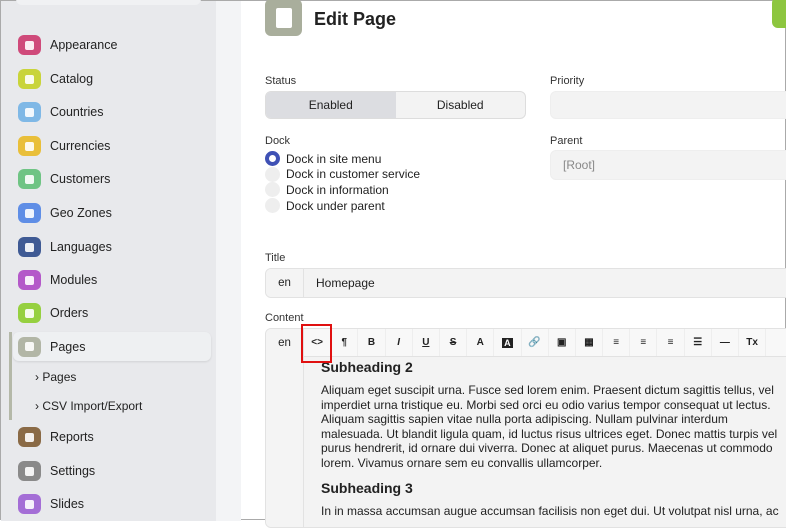 This screenshot has width=786, height=528. Describe the element at coordinates (535, 342) in the screenshot. I see `link-button: 🔗` at that location.